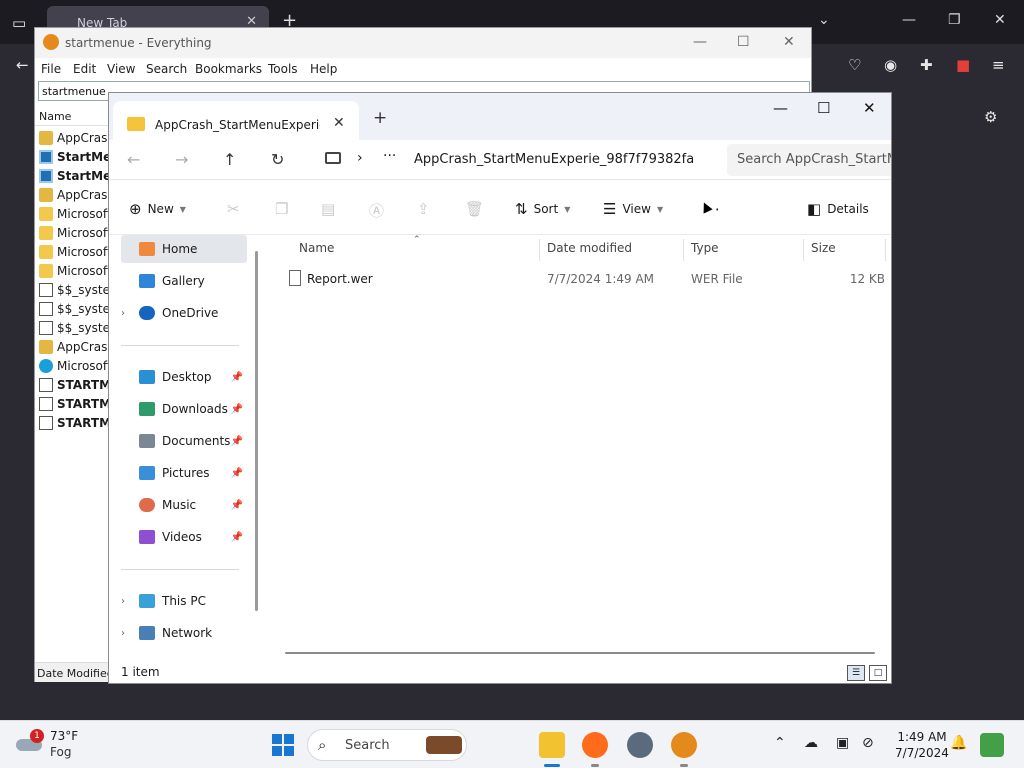 This screenshot has width=1024, height=768. I want to click on menu-icon: ≡, so click(998, 65).